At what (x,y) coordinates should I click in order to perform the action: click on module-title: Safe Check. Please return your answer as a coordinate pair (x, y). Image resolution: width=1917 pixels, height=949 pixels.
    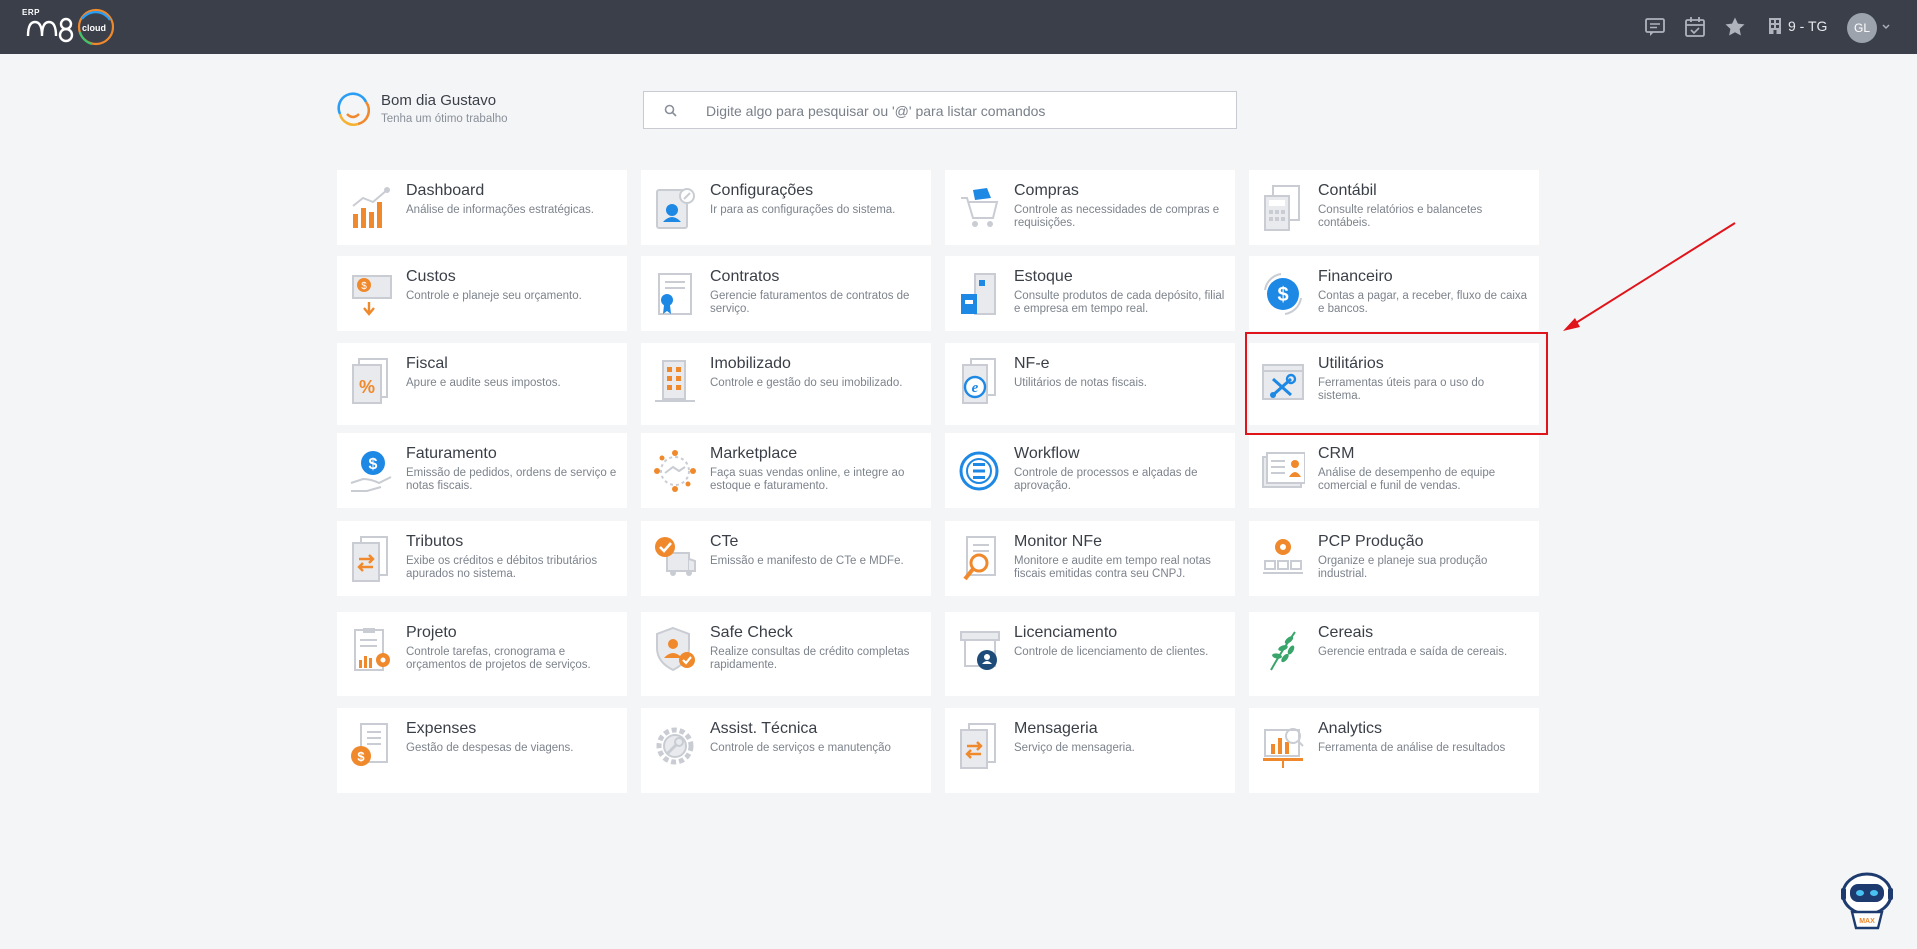
    Looking at the image, I should click on (751, 632).